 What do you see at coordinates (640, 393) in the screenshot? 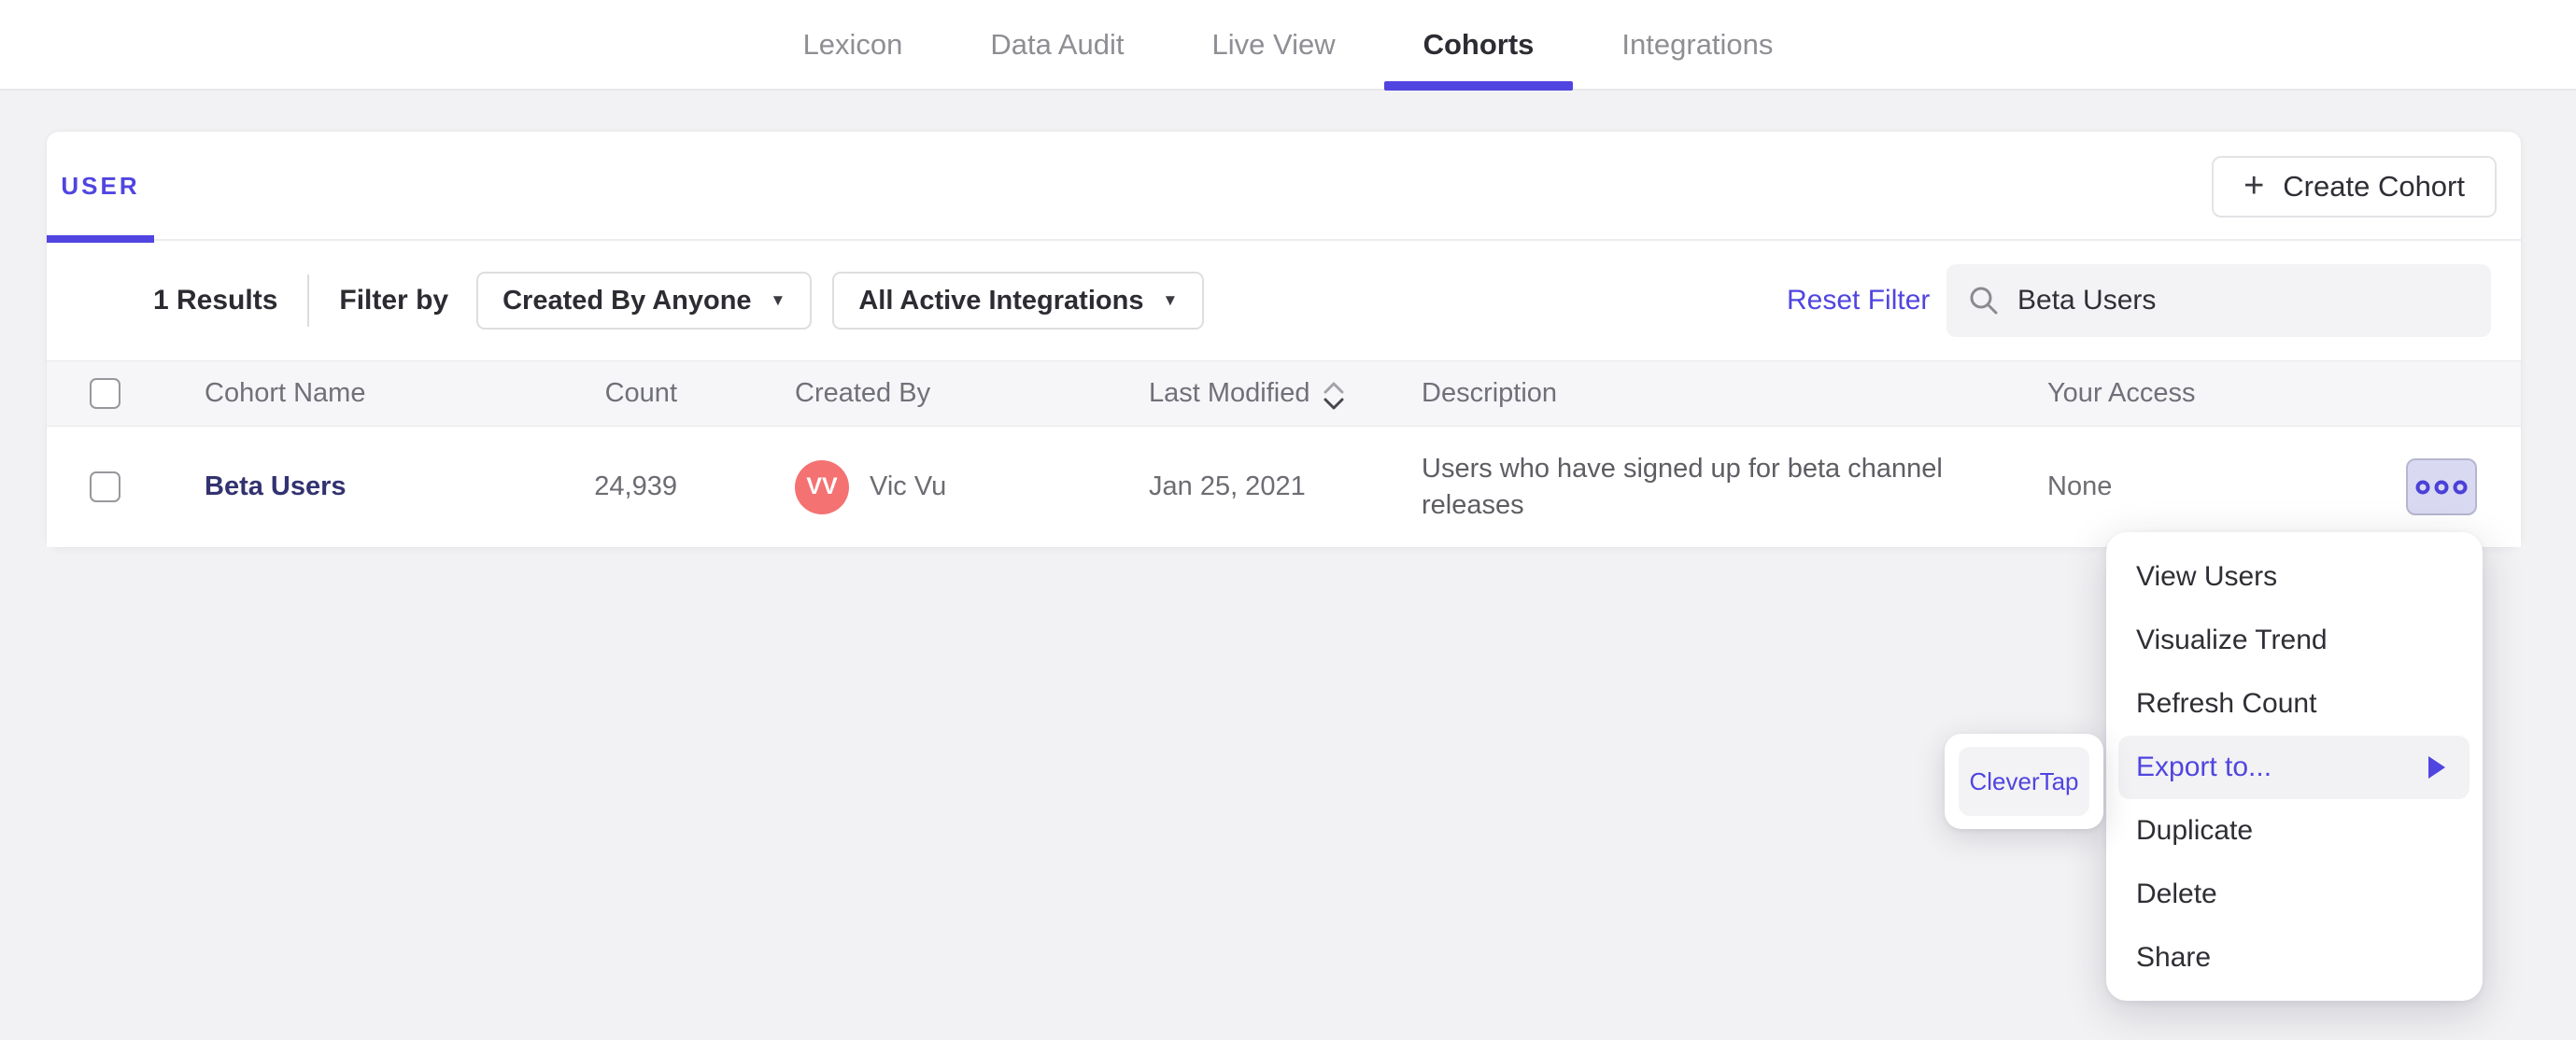
I see `column-header-count: Count` at bounding box center [640, 393].